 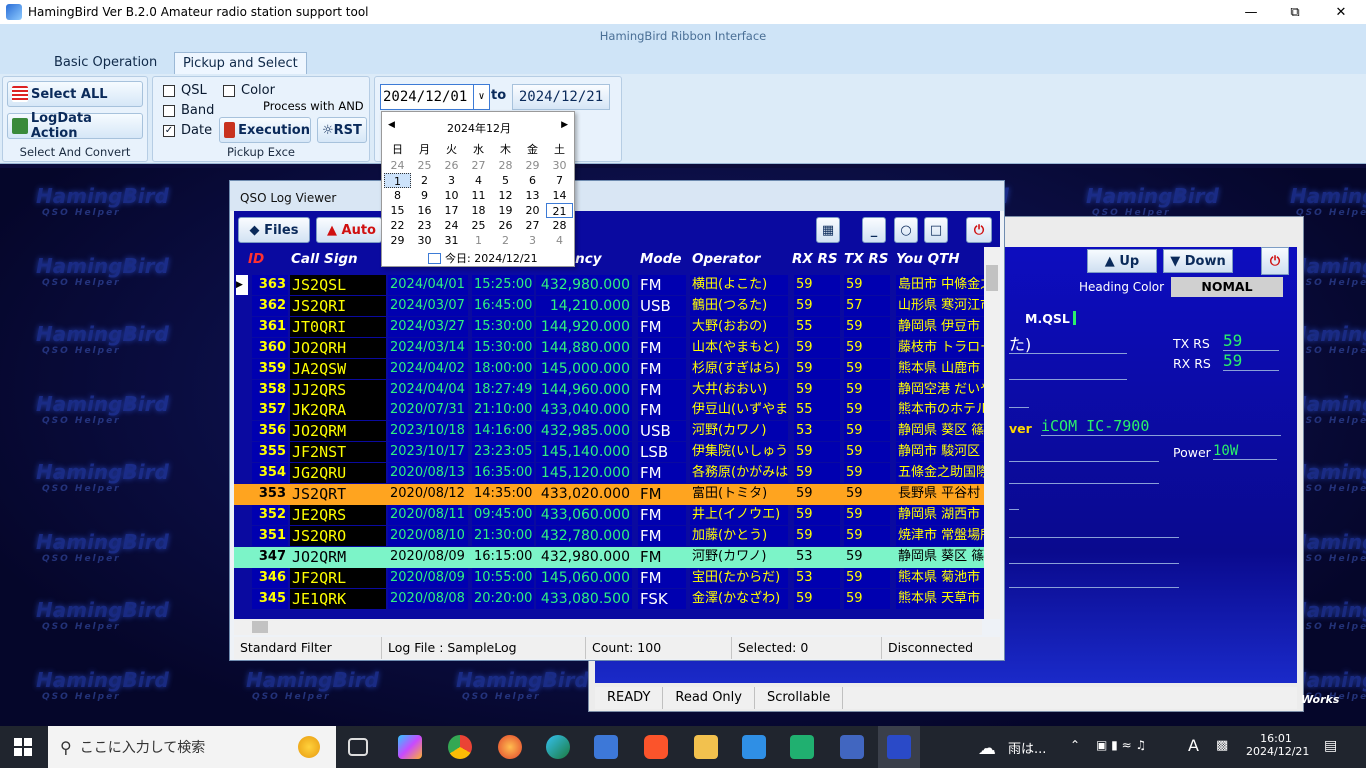 I want to click on calendar-day: 22, so click(x=397, y=225).